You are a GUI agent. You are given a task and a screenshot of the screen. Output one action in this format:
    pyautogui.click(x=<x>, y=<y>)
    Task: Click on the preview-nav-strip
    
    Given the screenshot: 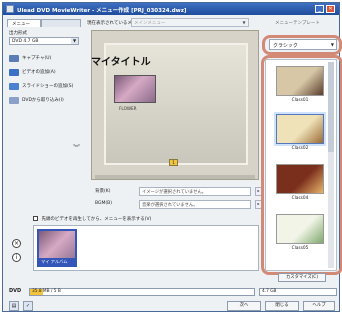 What is the action you would take?
    pyautogui.click(x=175, y=177)
    